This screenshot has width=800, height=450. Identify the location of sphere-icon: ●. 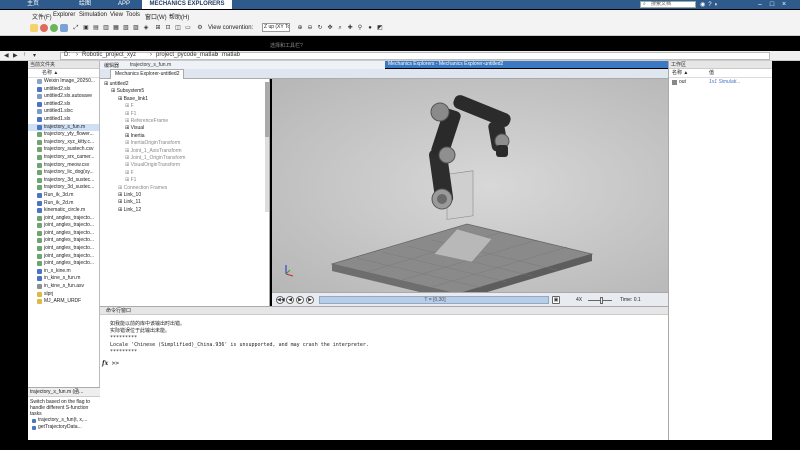
(370, 28).